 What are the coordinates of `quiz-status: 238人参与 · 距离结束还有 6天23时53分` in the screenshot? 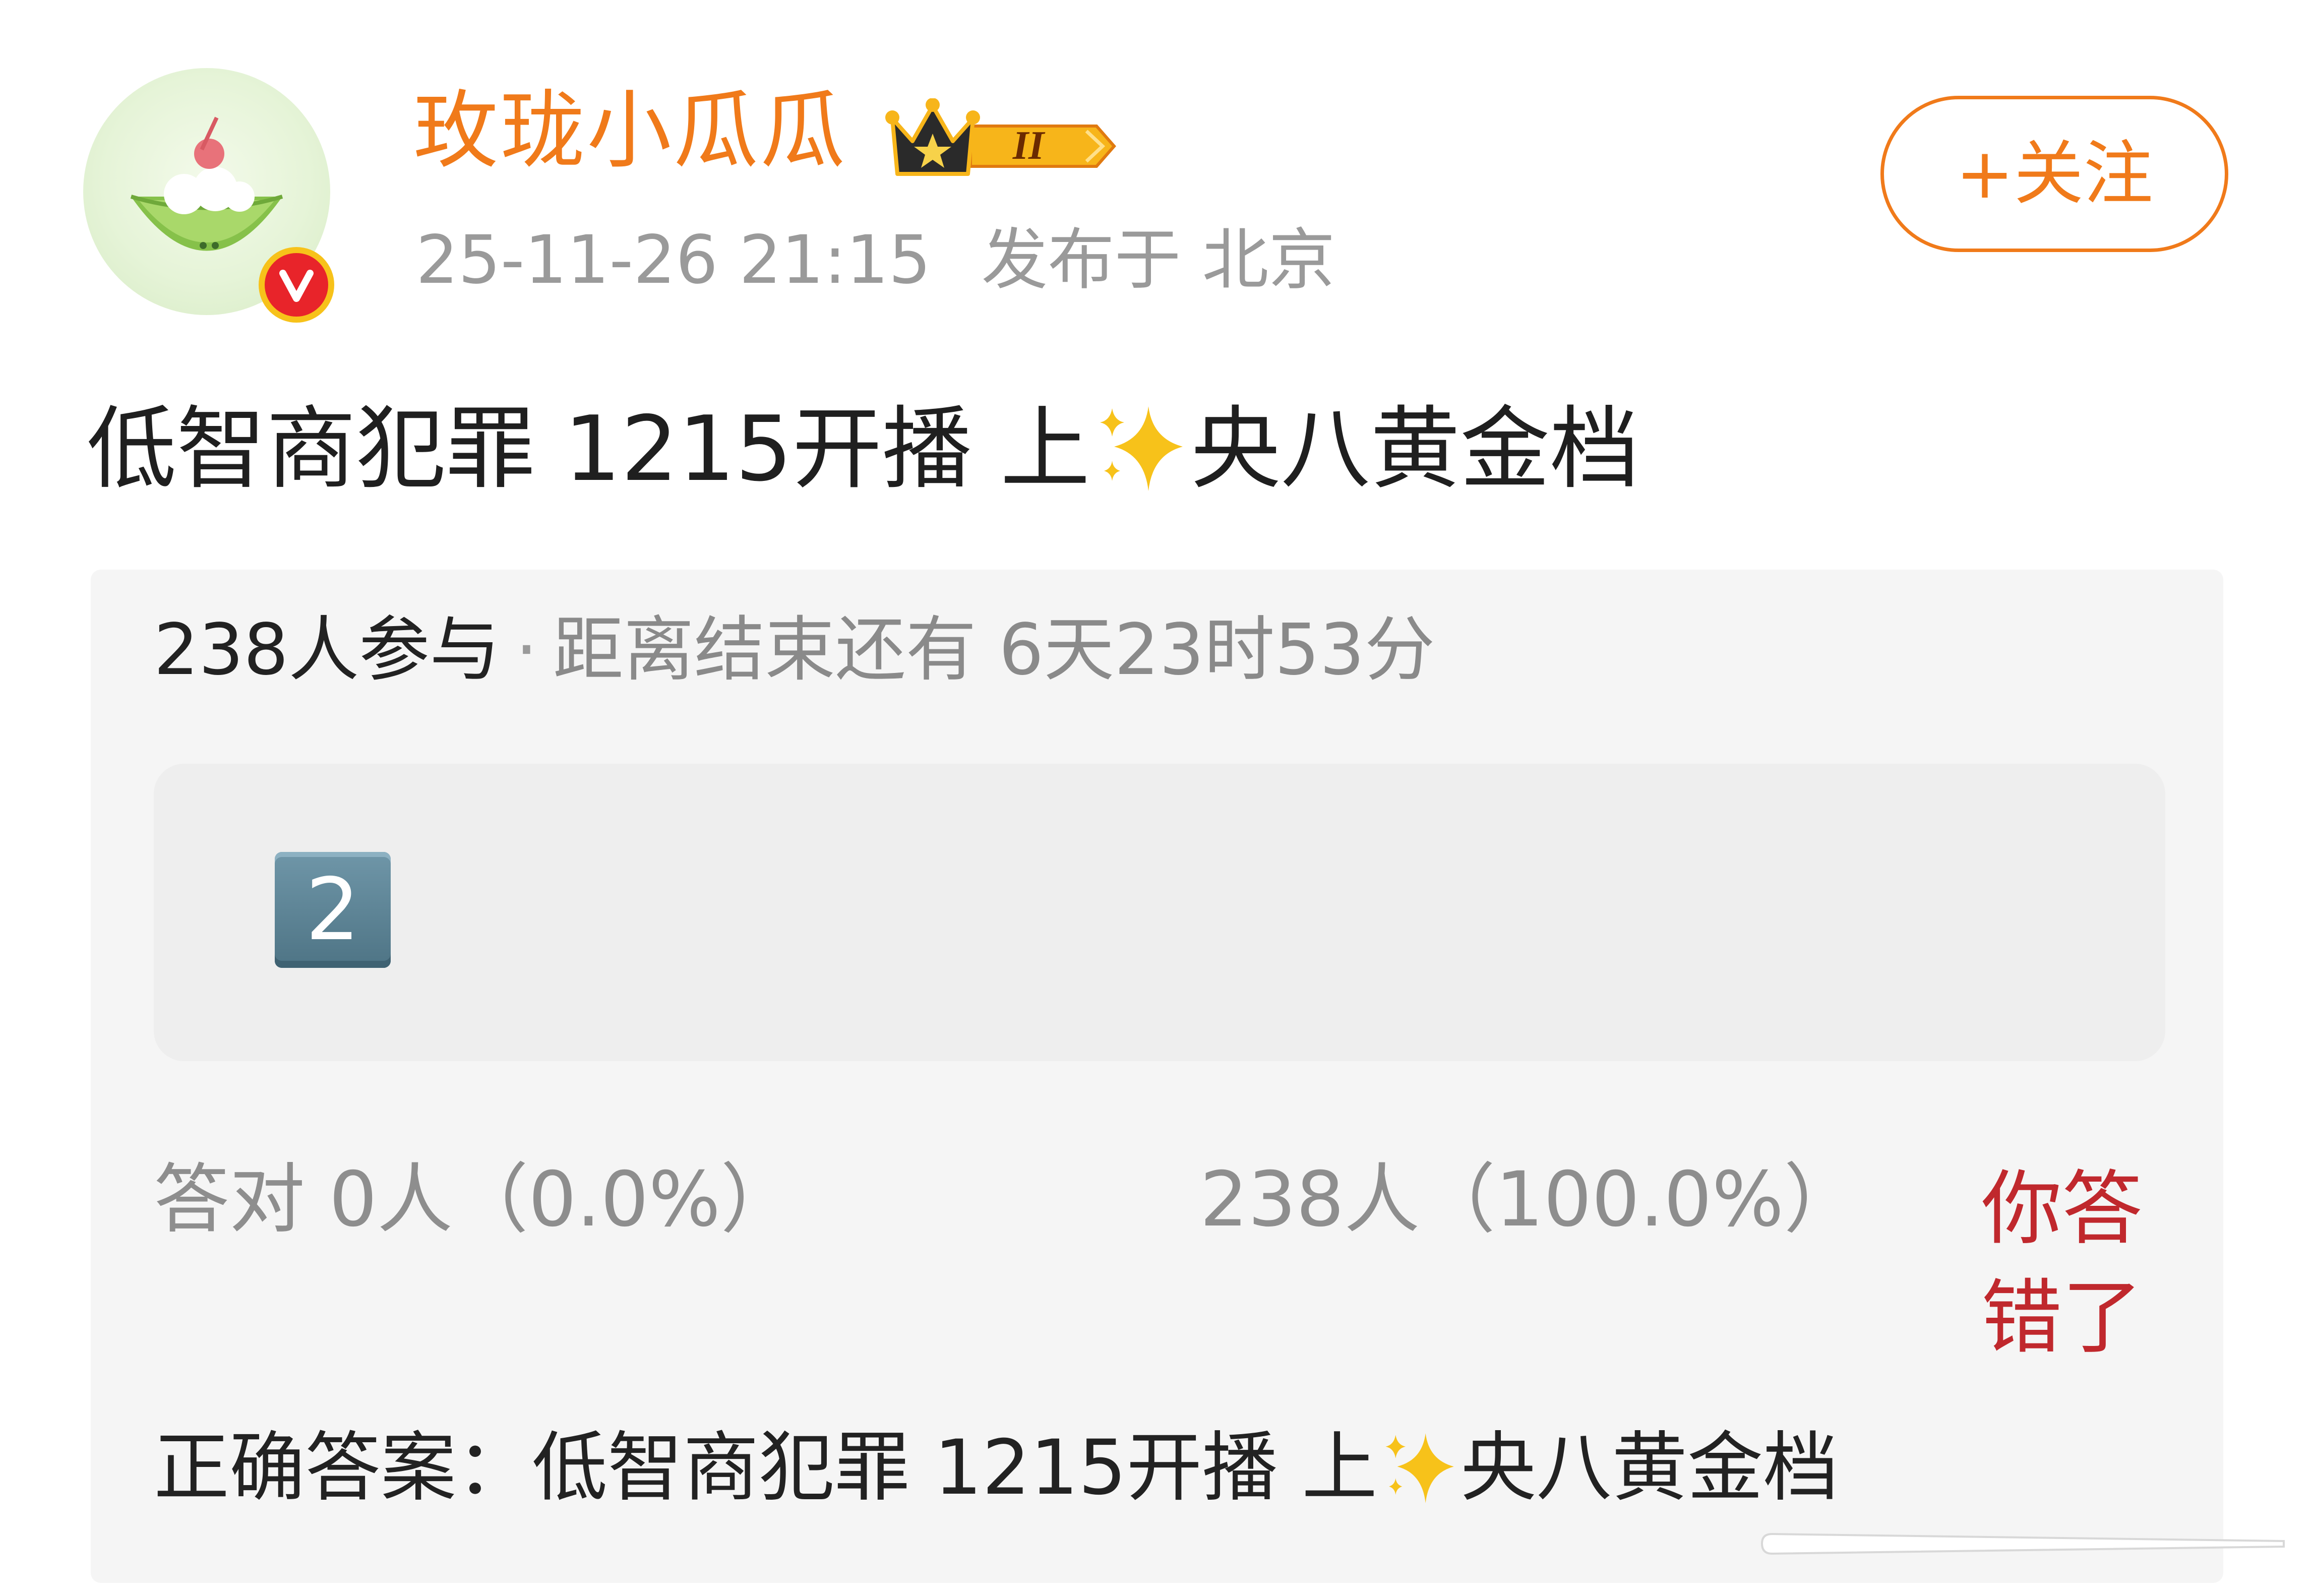 It's located at (794, 650).